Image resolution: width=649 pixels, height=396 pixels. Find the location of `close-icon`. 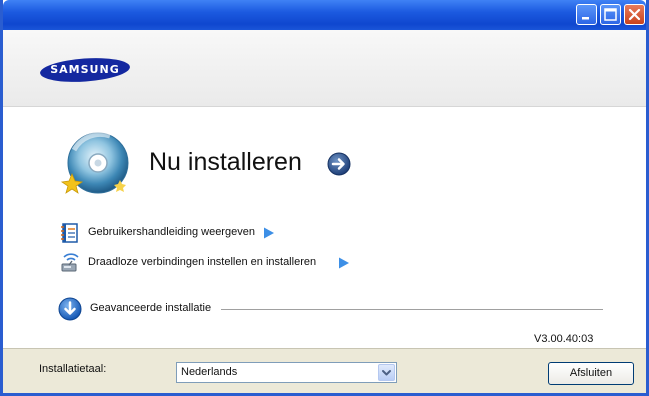

close-icon is located at coordinates (634, 14).